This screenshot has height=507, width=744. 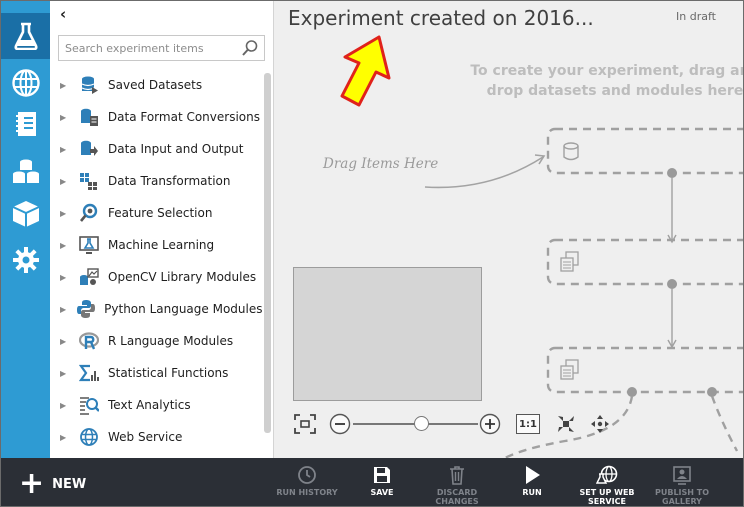 I want to click on tree-item-data-input-output: ▶ Data Input and Output, so click(x=155, y=149).